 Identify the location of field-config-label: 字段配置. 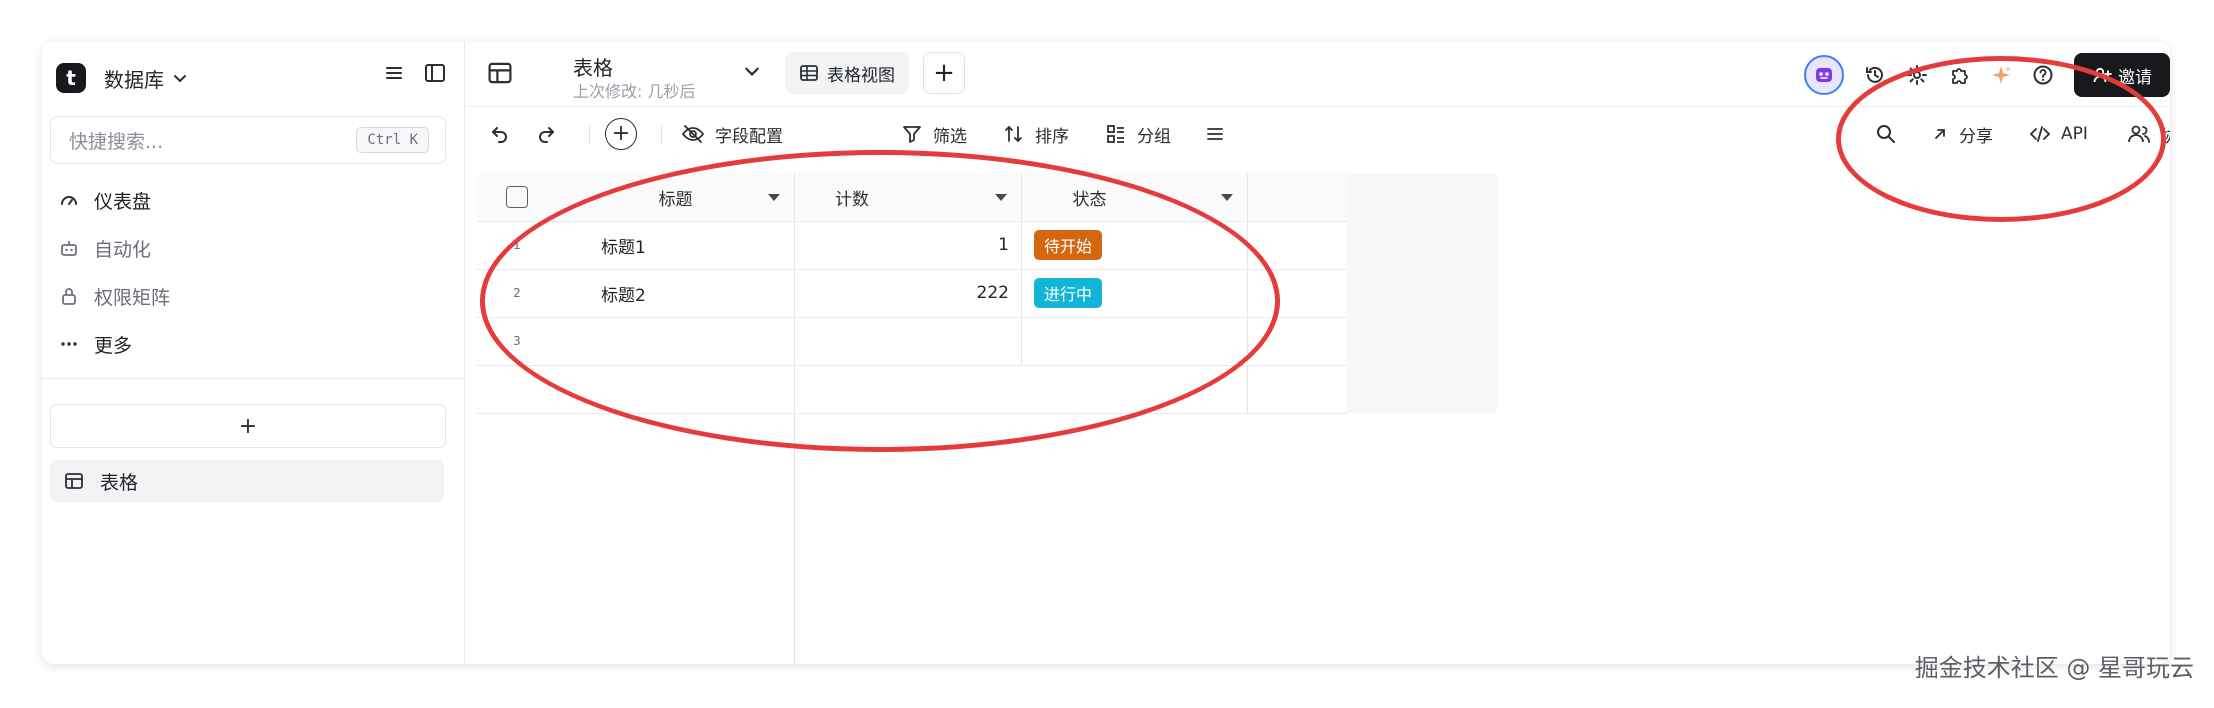
(749, 136).